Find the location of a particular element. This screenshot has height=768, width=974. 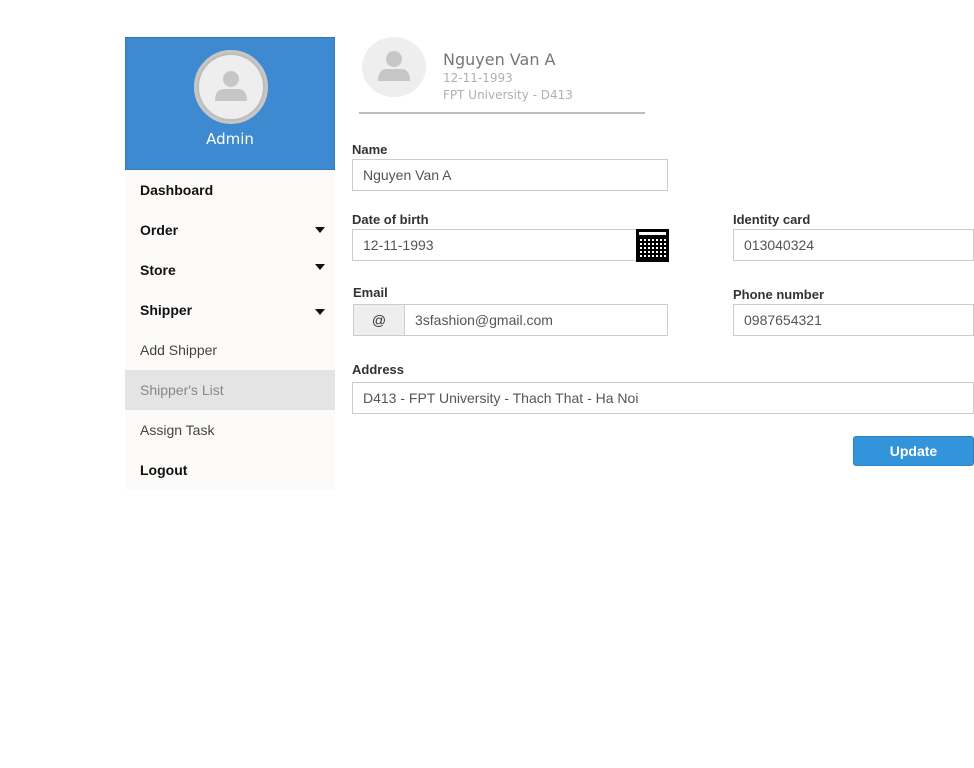

header-name: Nguyen Van A is located at coordinates (499, 59).